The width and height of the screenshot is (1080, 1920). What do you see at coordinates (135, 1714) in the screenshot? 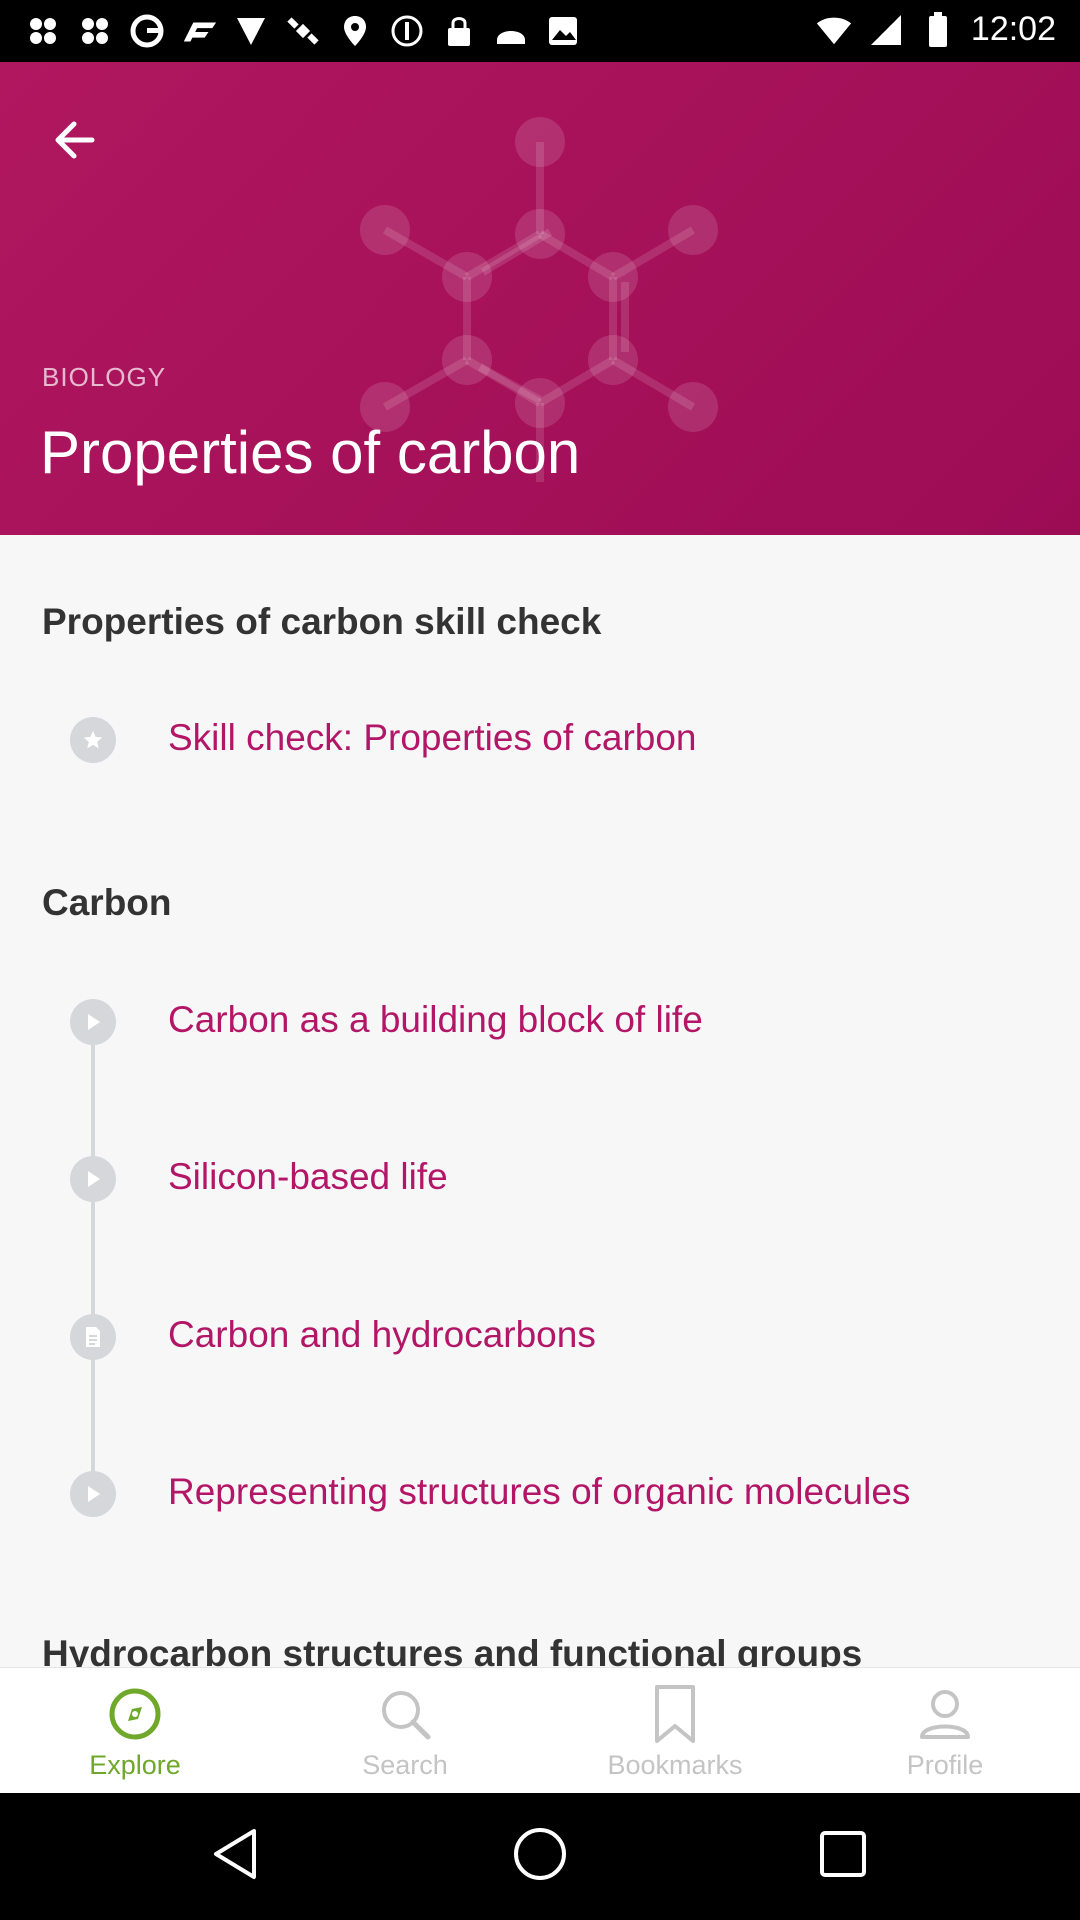
I see `compass-icon` at bounding box center [135, 1714].